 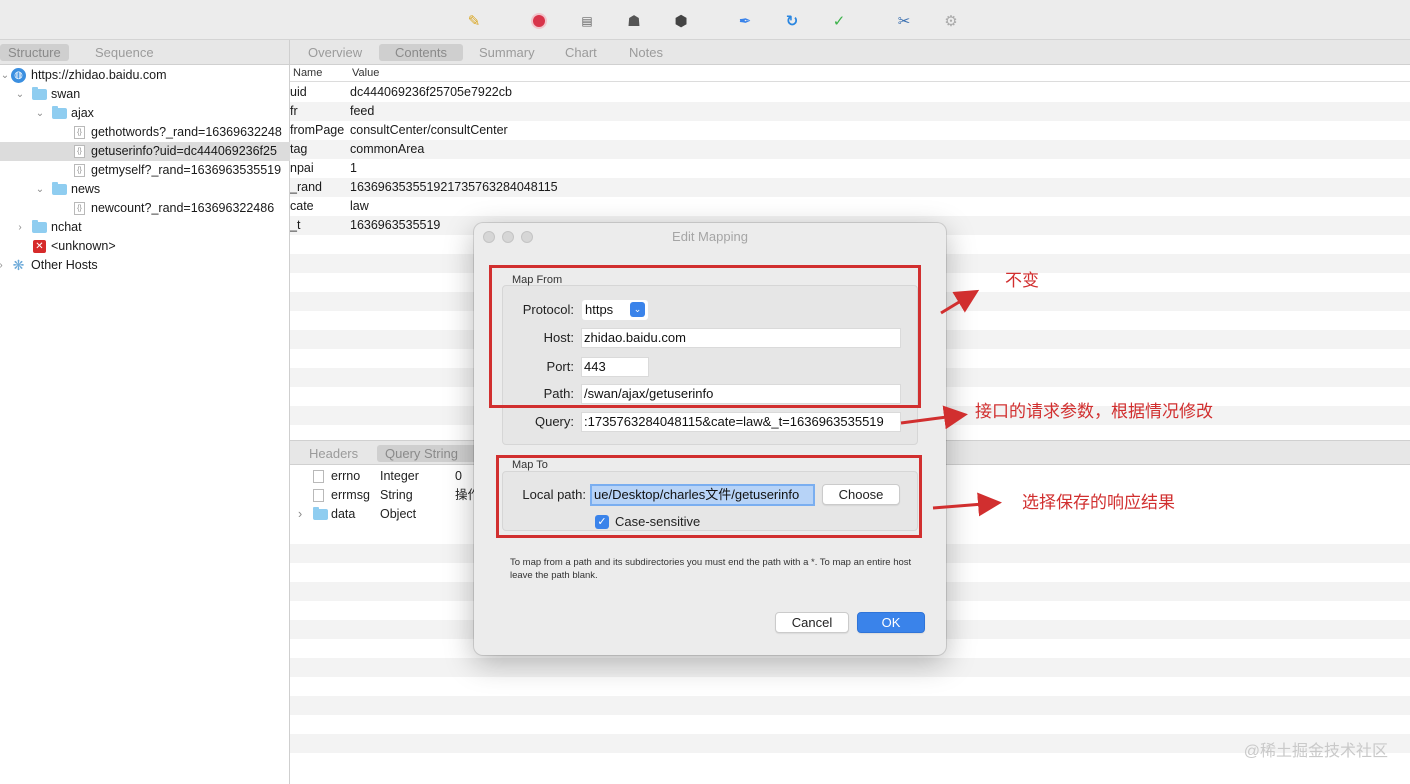 What do you see at coordinates (39, 246) in the screenshot?
I see `error-icon: ✕` at bounding box center [39, 246].